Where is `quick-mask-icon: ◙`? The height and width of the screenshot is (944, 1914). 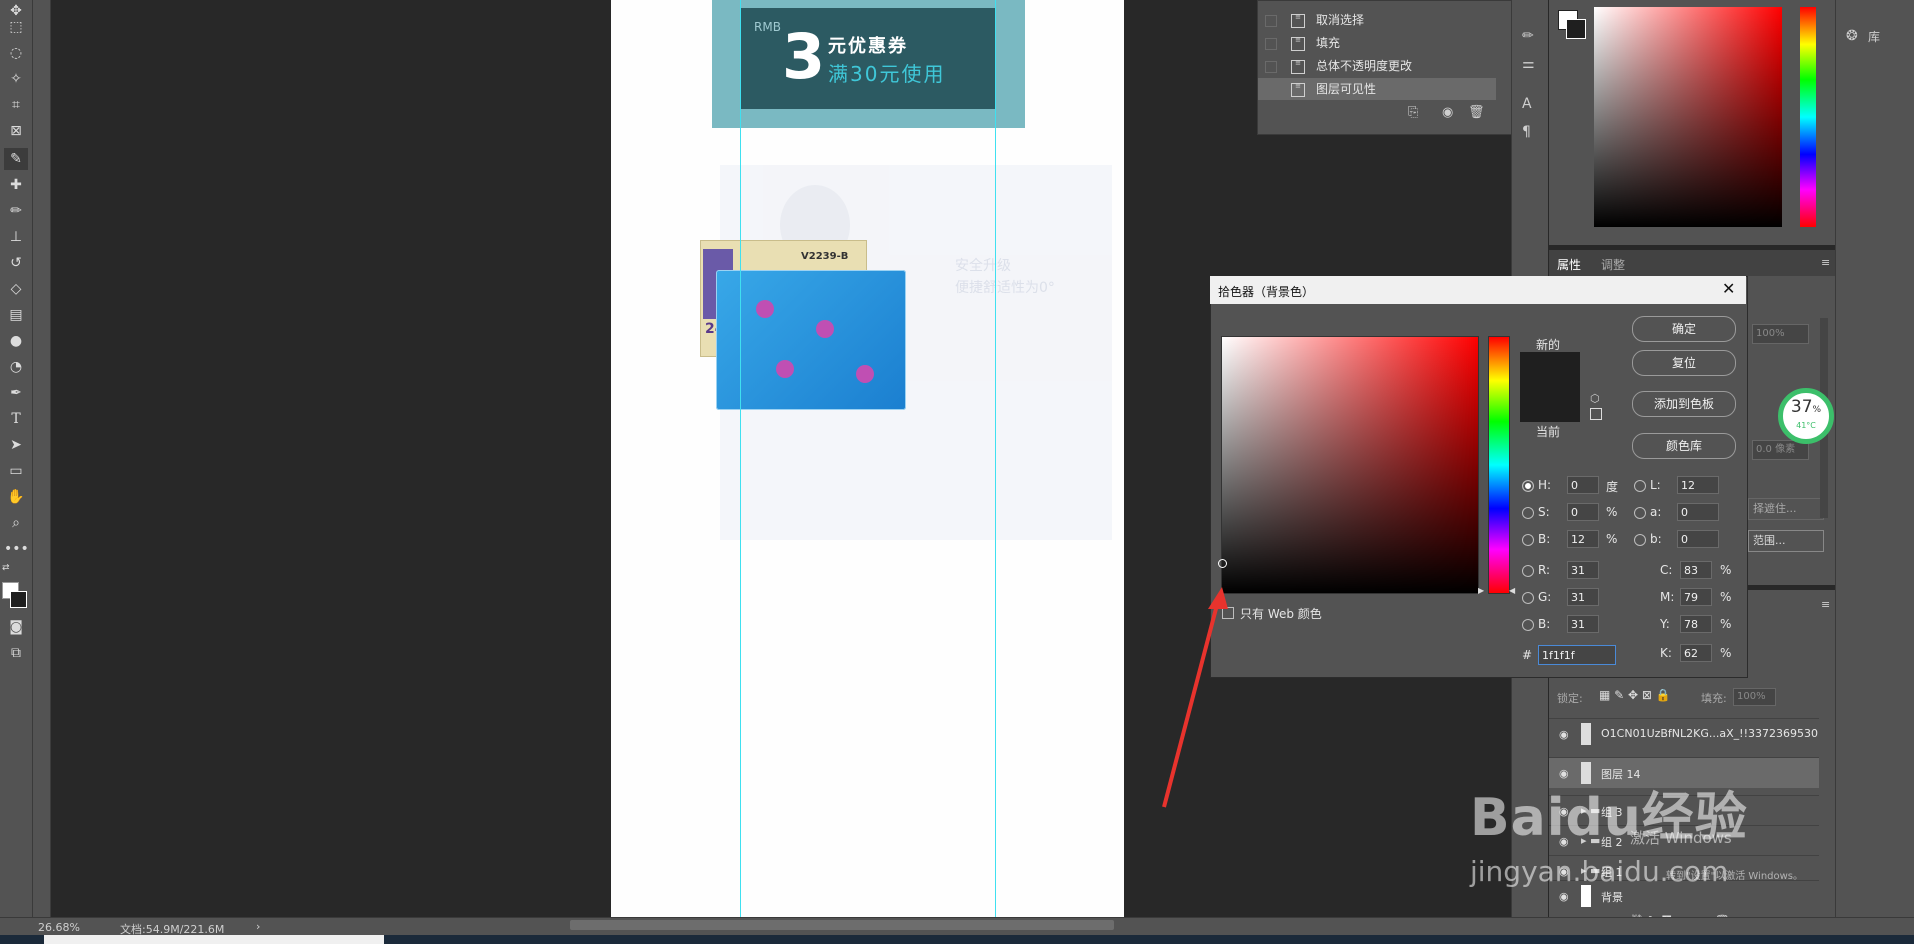
quick-mask-icon: ◙ is located at coordinates (16, 627).